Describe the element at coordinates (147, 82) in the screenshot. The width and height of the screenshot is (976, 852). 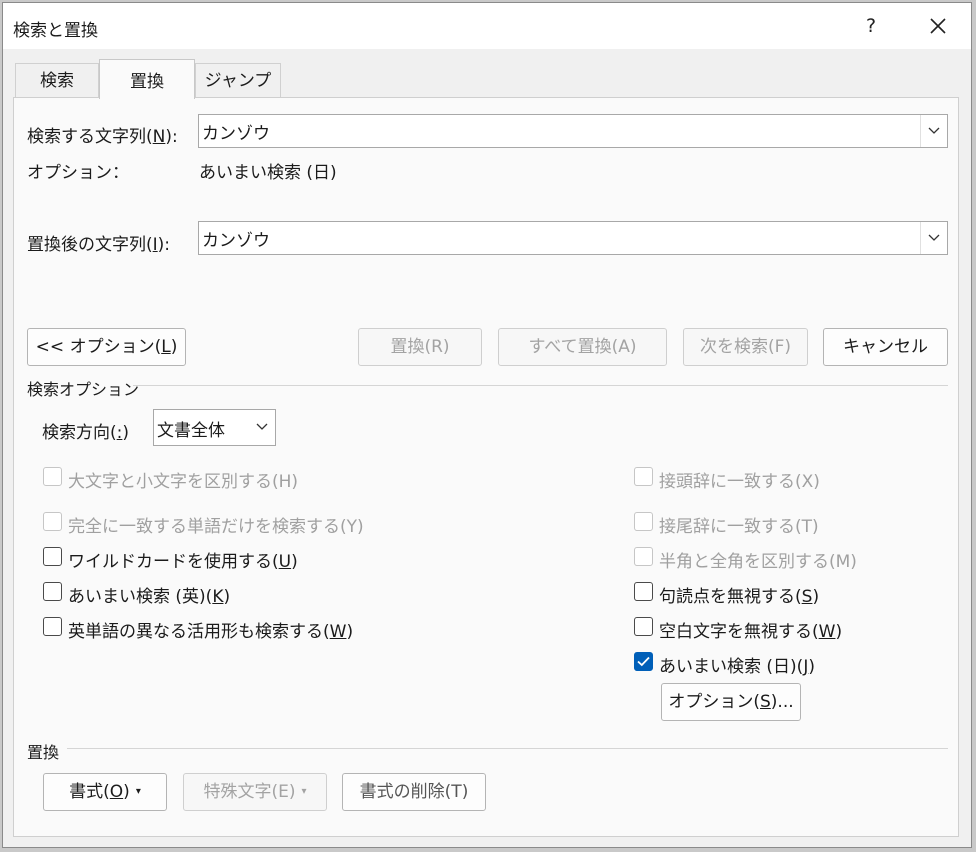
I see `tab-label: 置換` at that location.